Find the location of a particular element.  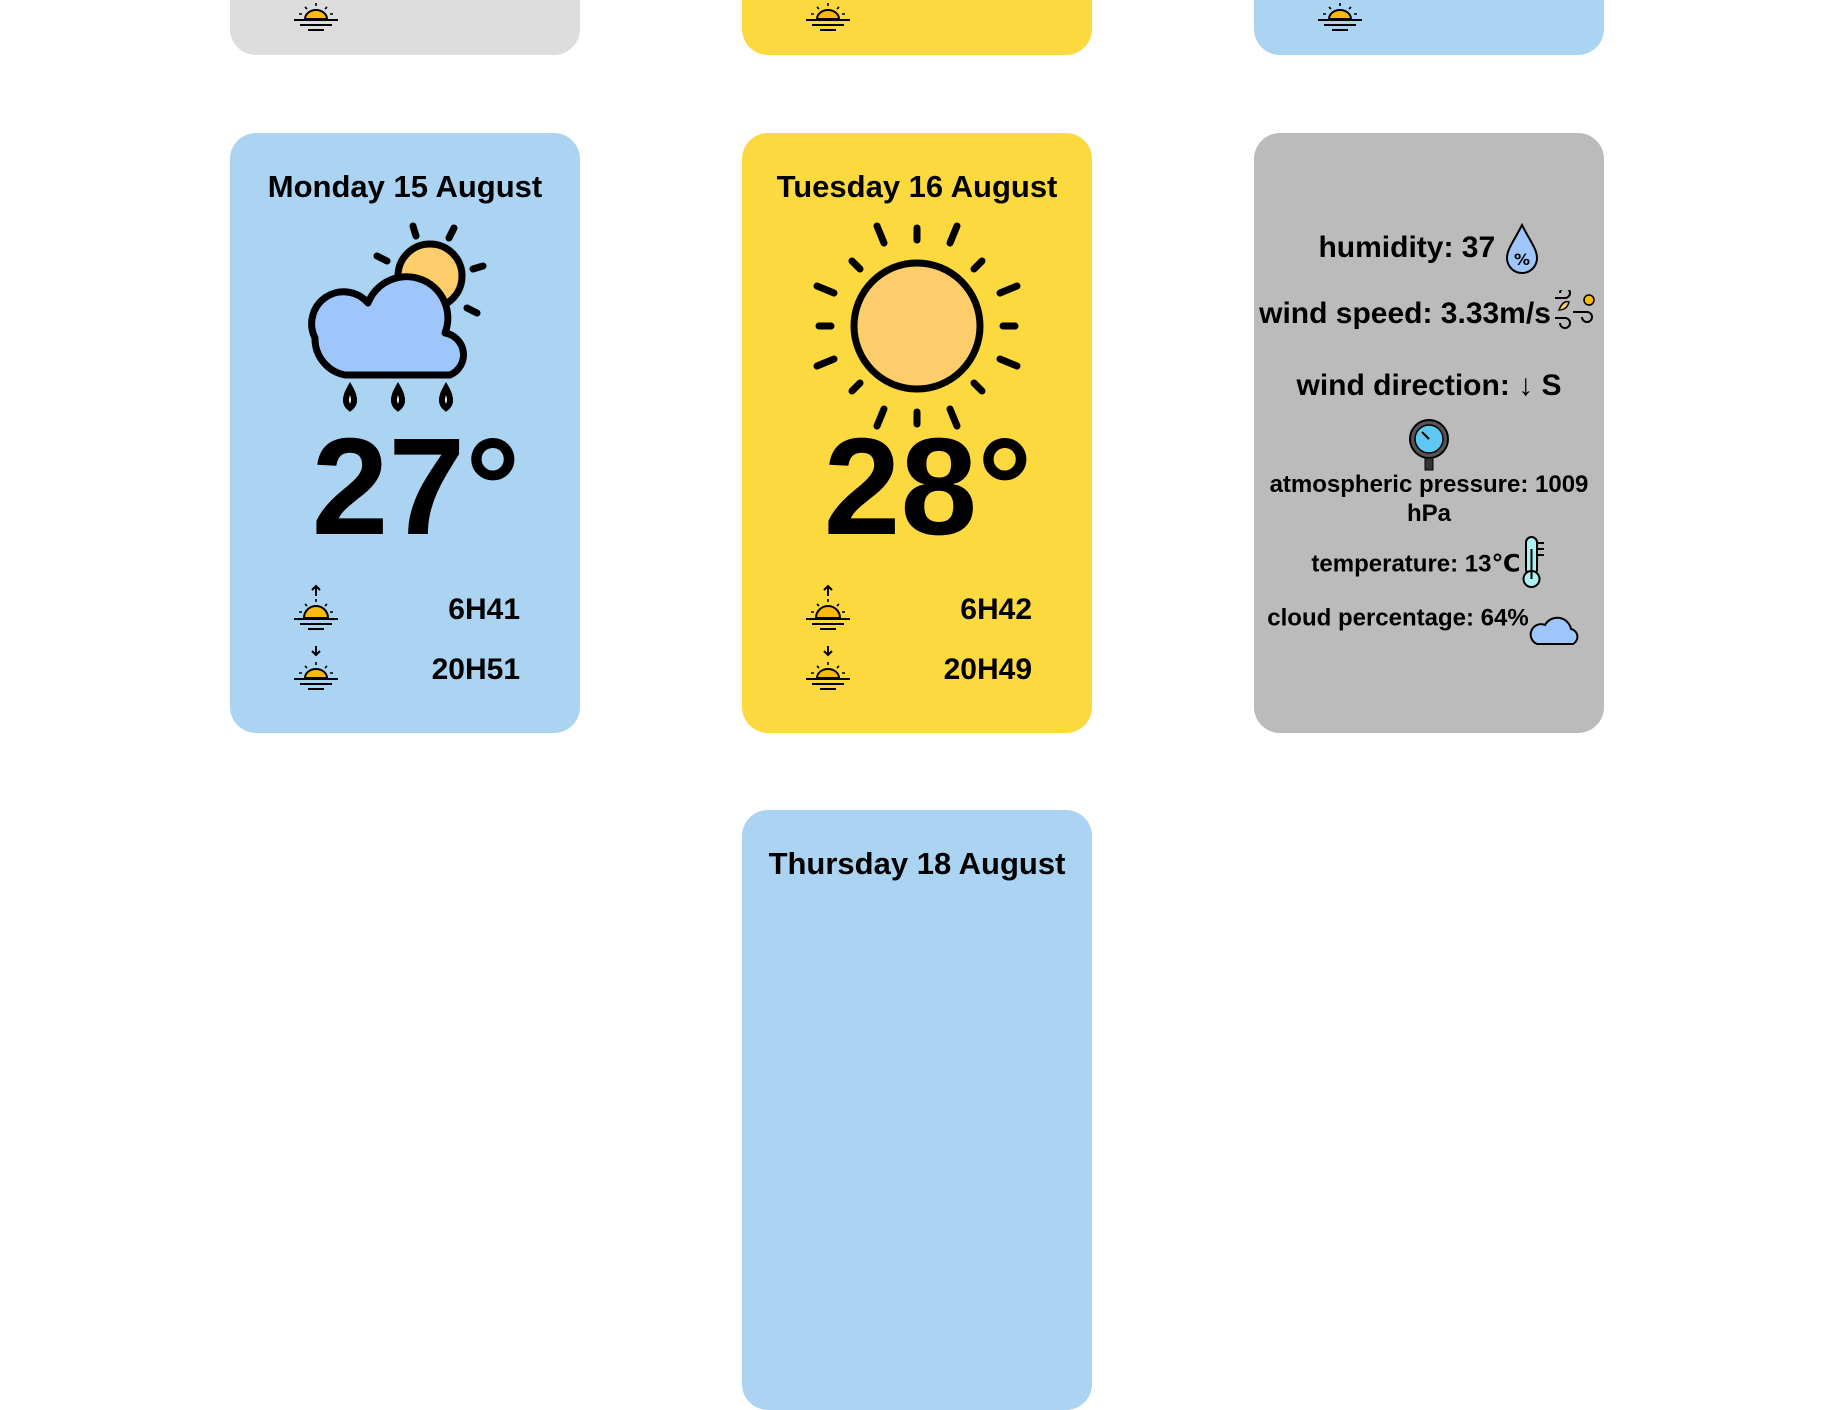

clouds-text: cloud percentage: 64% is located at coordinates (1398, 618).